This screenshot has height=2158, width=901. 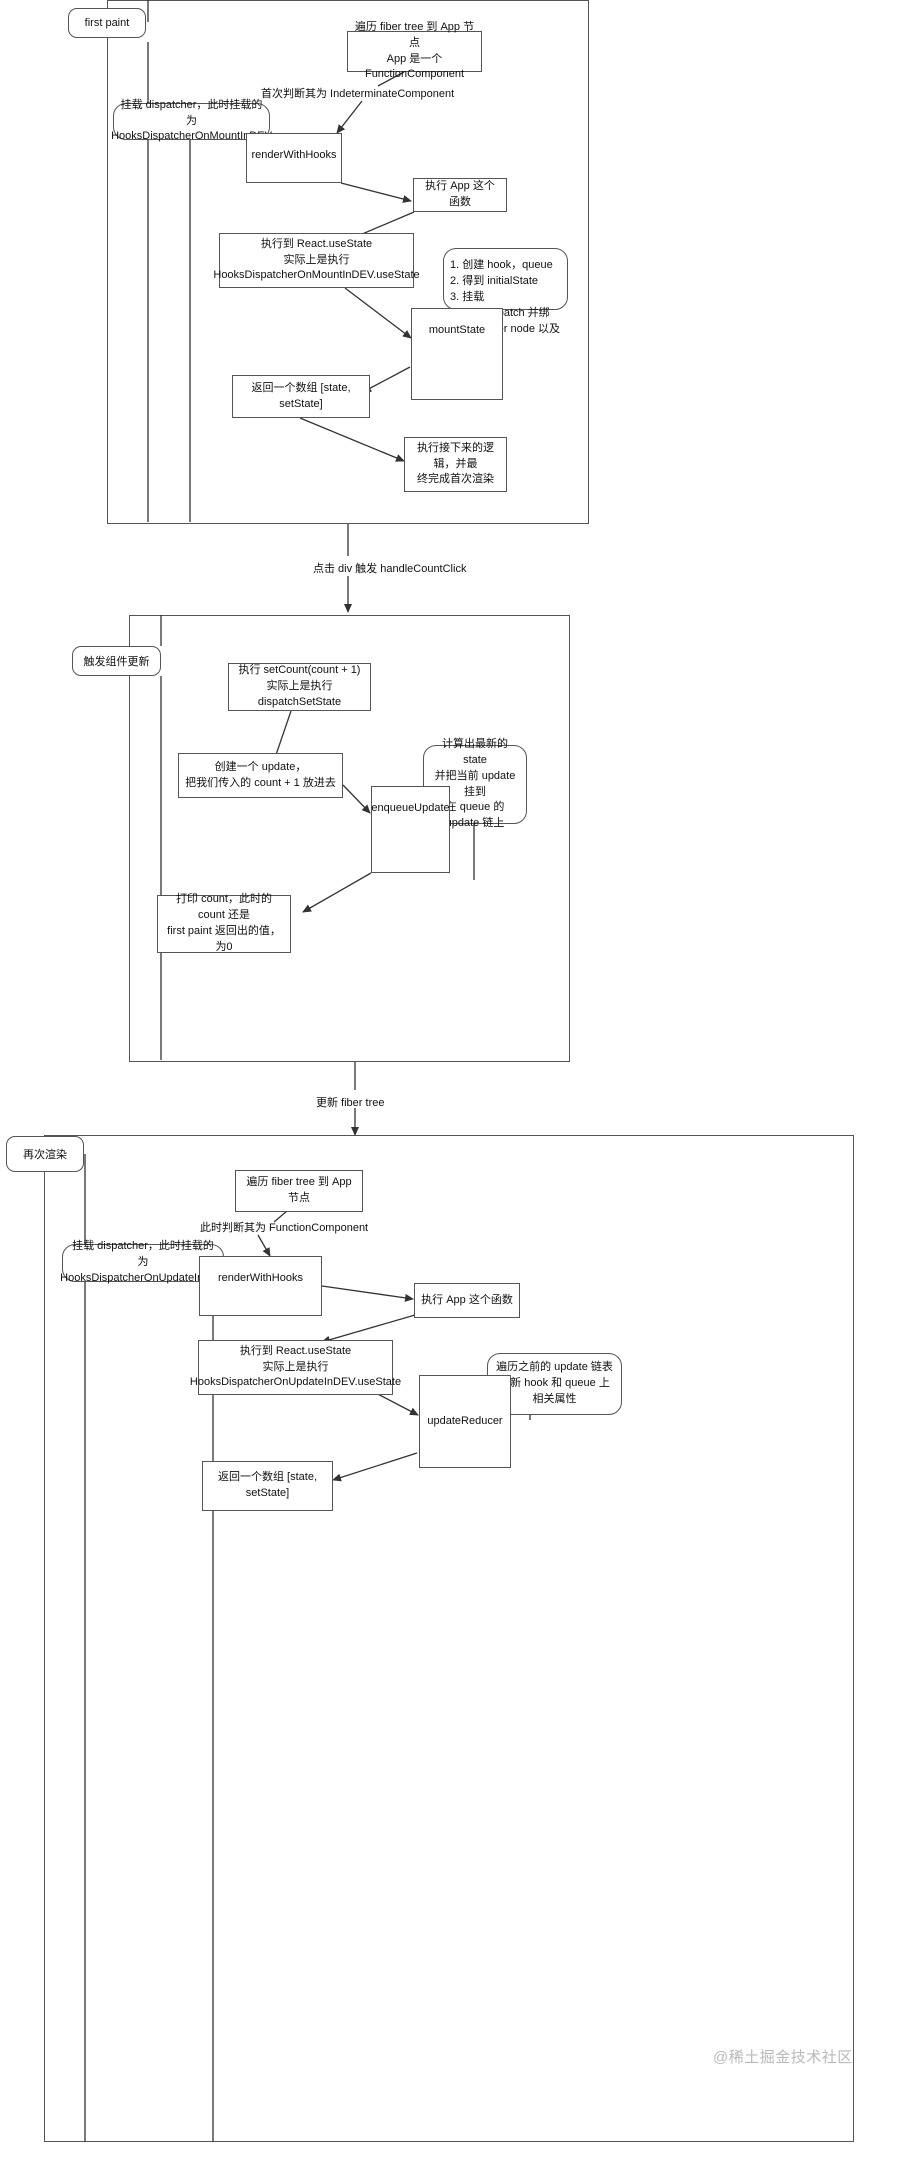 I want to click on node-rr-traverse: 遍历 fiber tree 到 App 节点, so click(x=299, y=1191).